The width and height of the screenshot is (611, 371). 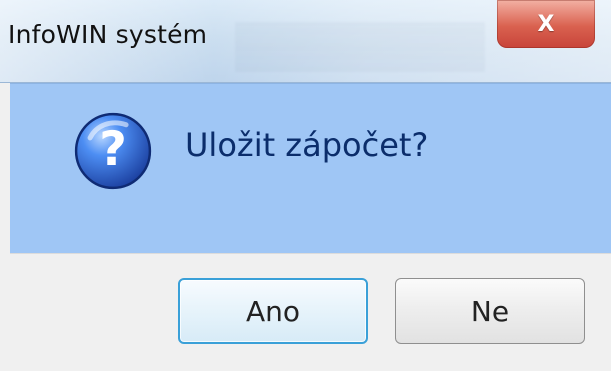 What do you see at coordinates (108, 34) in the screenshot?
I see `window-title: InfoWIN systém` at bounding box center [108, 34].